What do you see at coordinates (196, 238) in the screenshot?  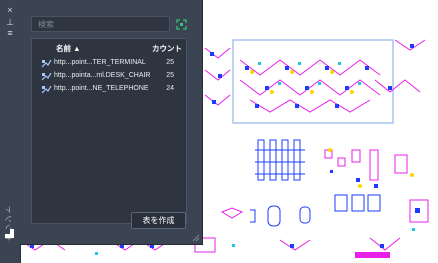 I see `resize-grip-icon` at bounding box center [196, 238].